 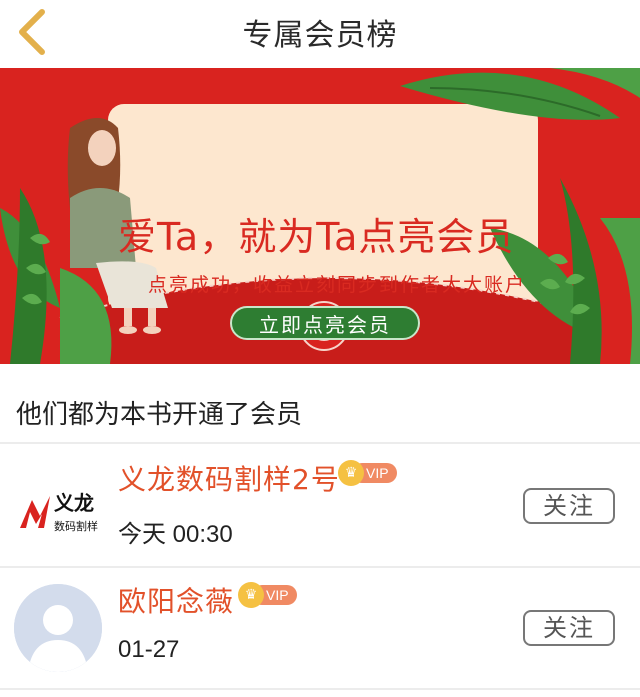 I want to click on banner-subtitle: 点亮成功，收益立刻同步到作者大大账户, so click(x=337, y=285).